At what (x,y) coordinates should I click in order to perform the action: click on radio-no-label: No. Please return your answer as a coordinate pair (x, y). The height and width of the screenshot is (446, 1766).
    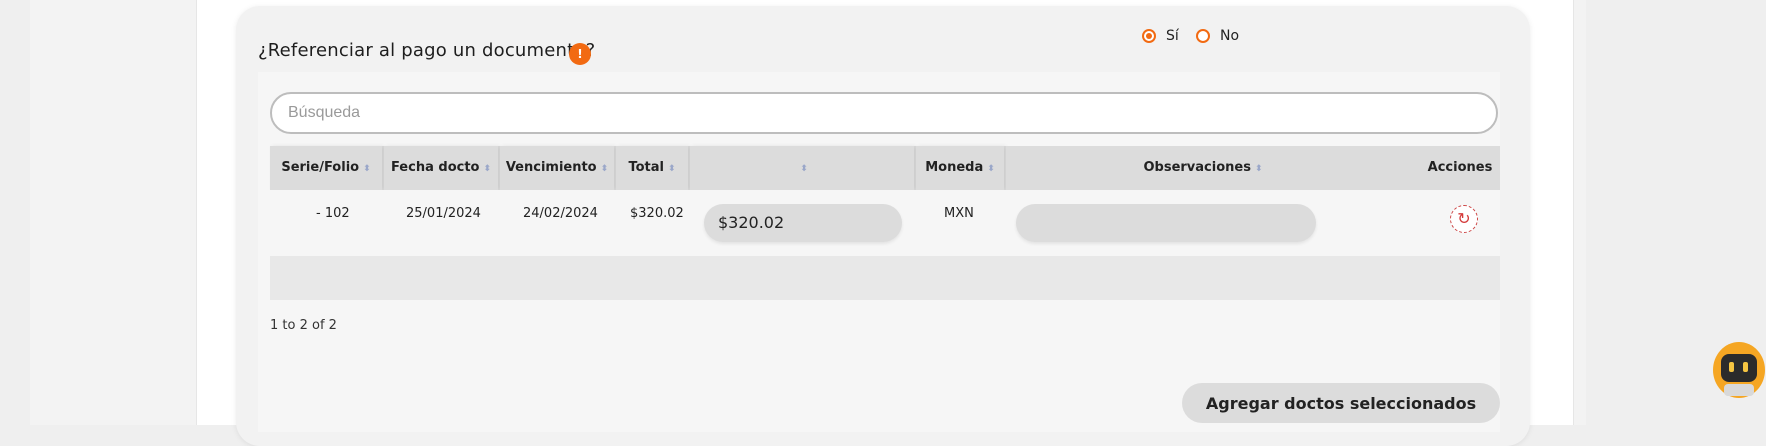
    Looking at the image, I should click on (1230, 36).